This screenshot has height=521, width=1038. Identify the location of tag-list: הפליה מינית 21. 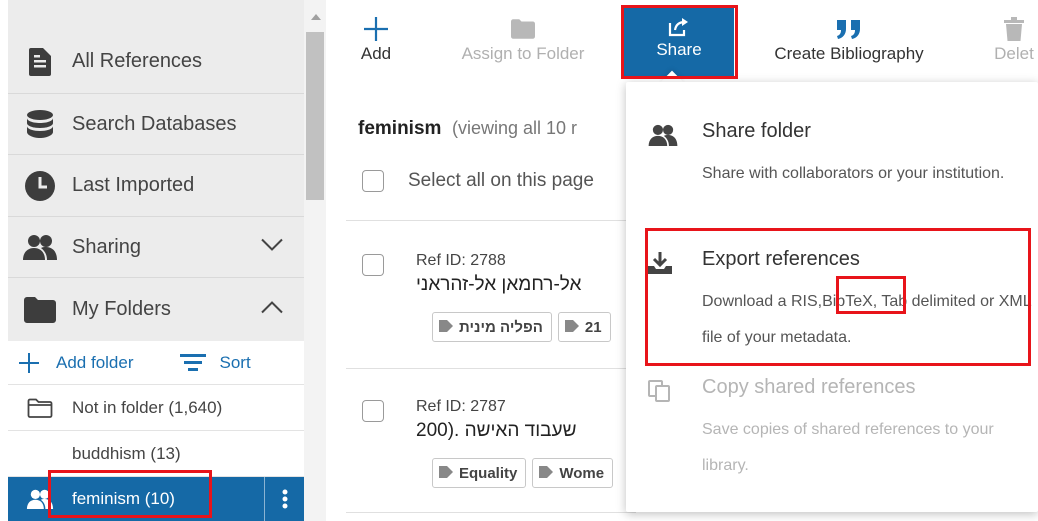
(521, 327).